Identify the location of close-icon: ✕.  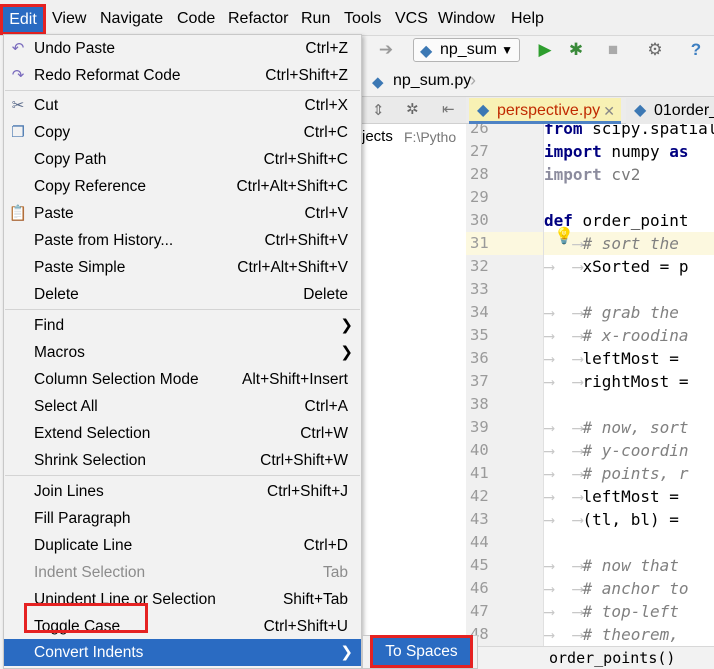
(609, 109).